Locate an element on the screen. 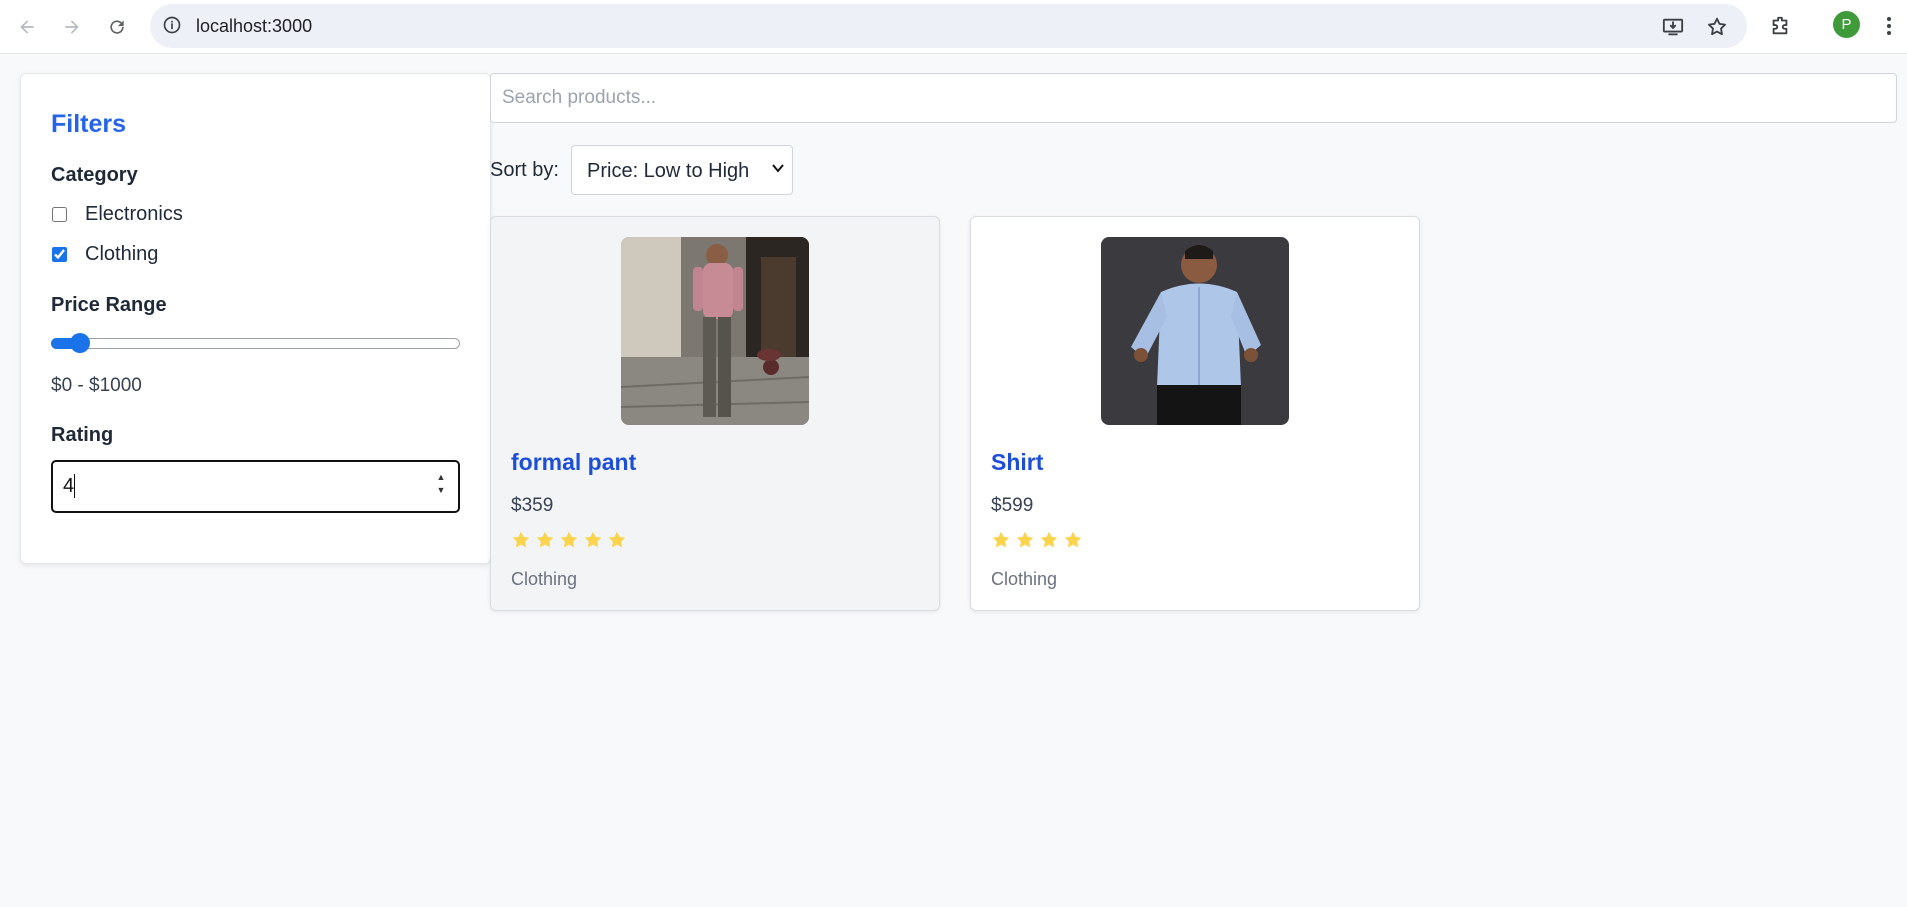 Image resolution: width=1907 pixels, height=907 pixels. product-price: $599 is located at coordinates (1012, 505).